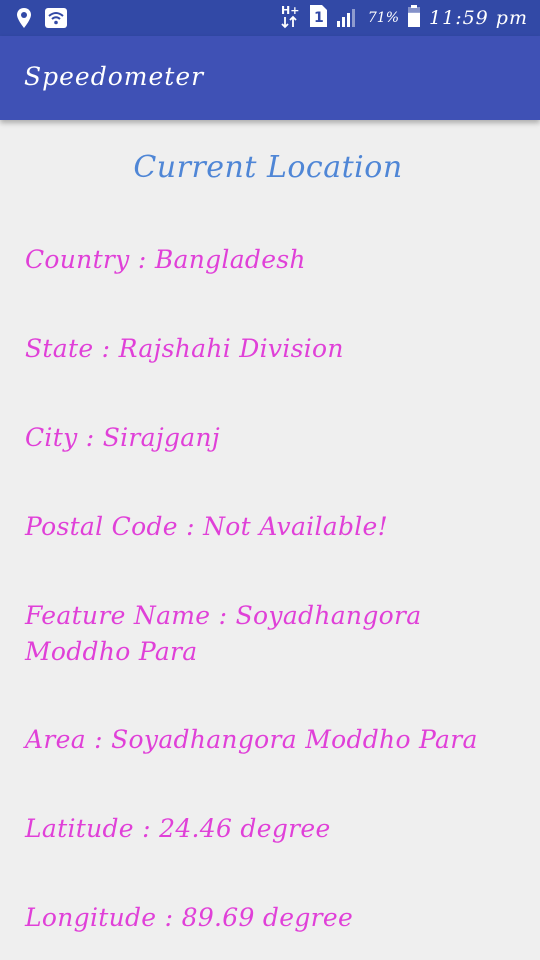  I want to click on status-bar-right: H+ 1 71% 11:59 pm, so click(404, 18).